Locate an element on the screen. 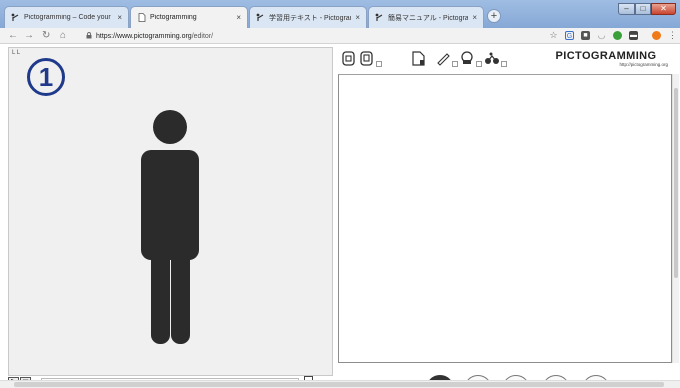 The image size is (680, 388). human-pictogram-figure is located at coordinates (170, 227).